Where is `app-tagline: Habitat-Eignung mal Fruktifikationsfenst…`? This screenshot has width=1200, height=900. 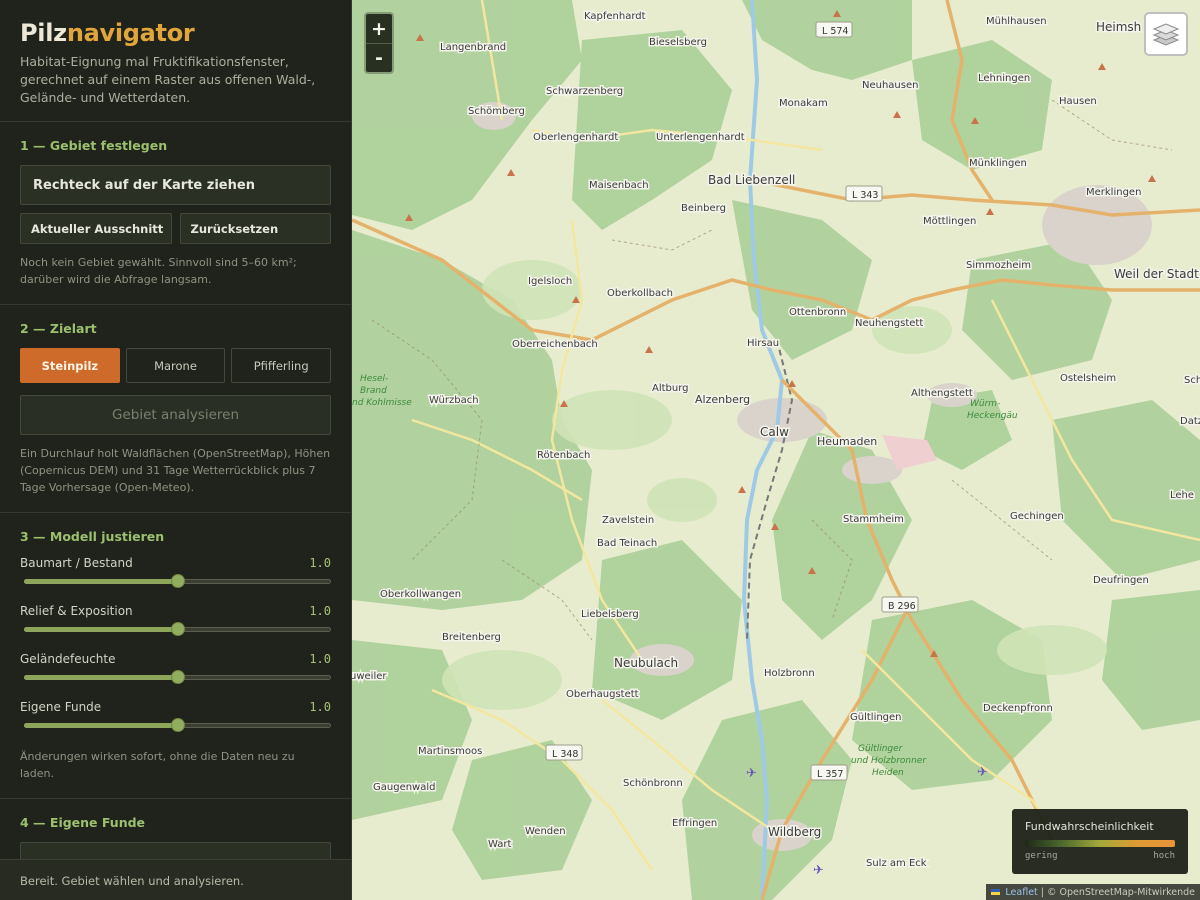
app-tagline: Habitat-Eignung mal Fruktifikationsfenst… is located at coordinates (168, 79).